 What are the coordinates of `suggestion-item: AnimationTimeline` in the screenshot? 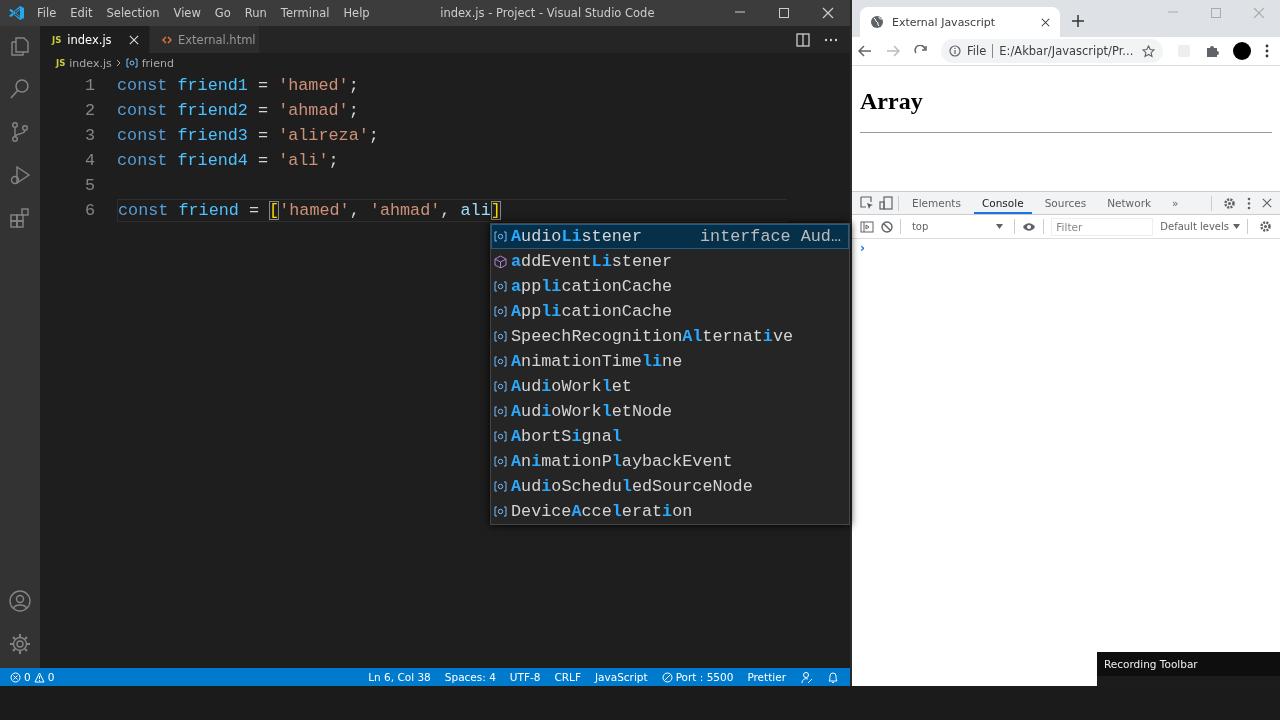 It's located at (670, 361).